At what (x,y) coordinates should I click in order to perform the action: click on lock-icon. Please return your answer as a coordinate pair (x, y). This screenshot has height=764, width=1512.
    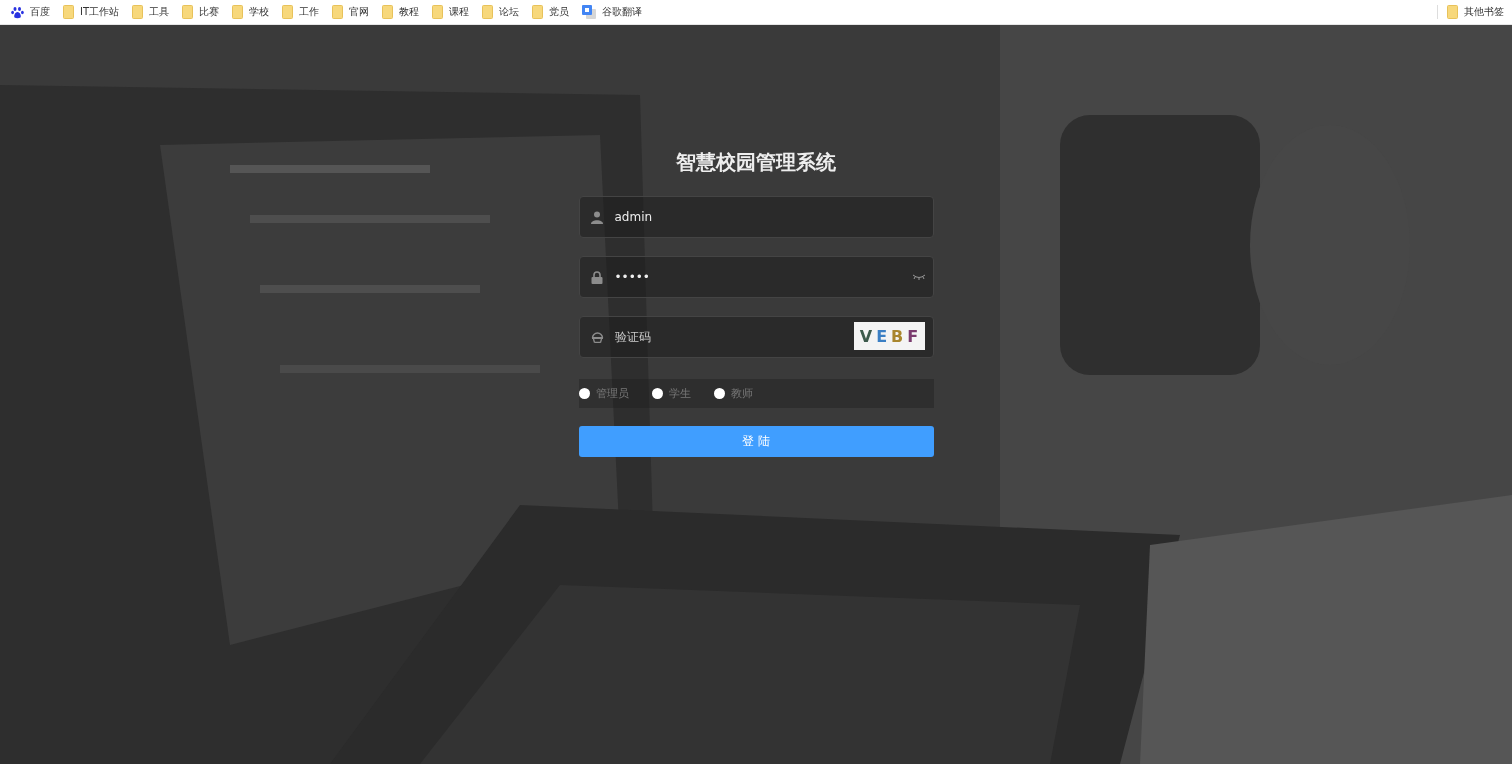
    Looking at the image, I should click on (596, 277).